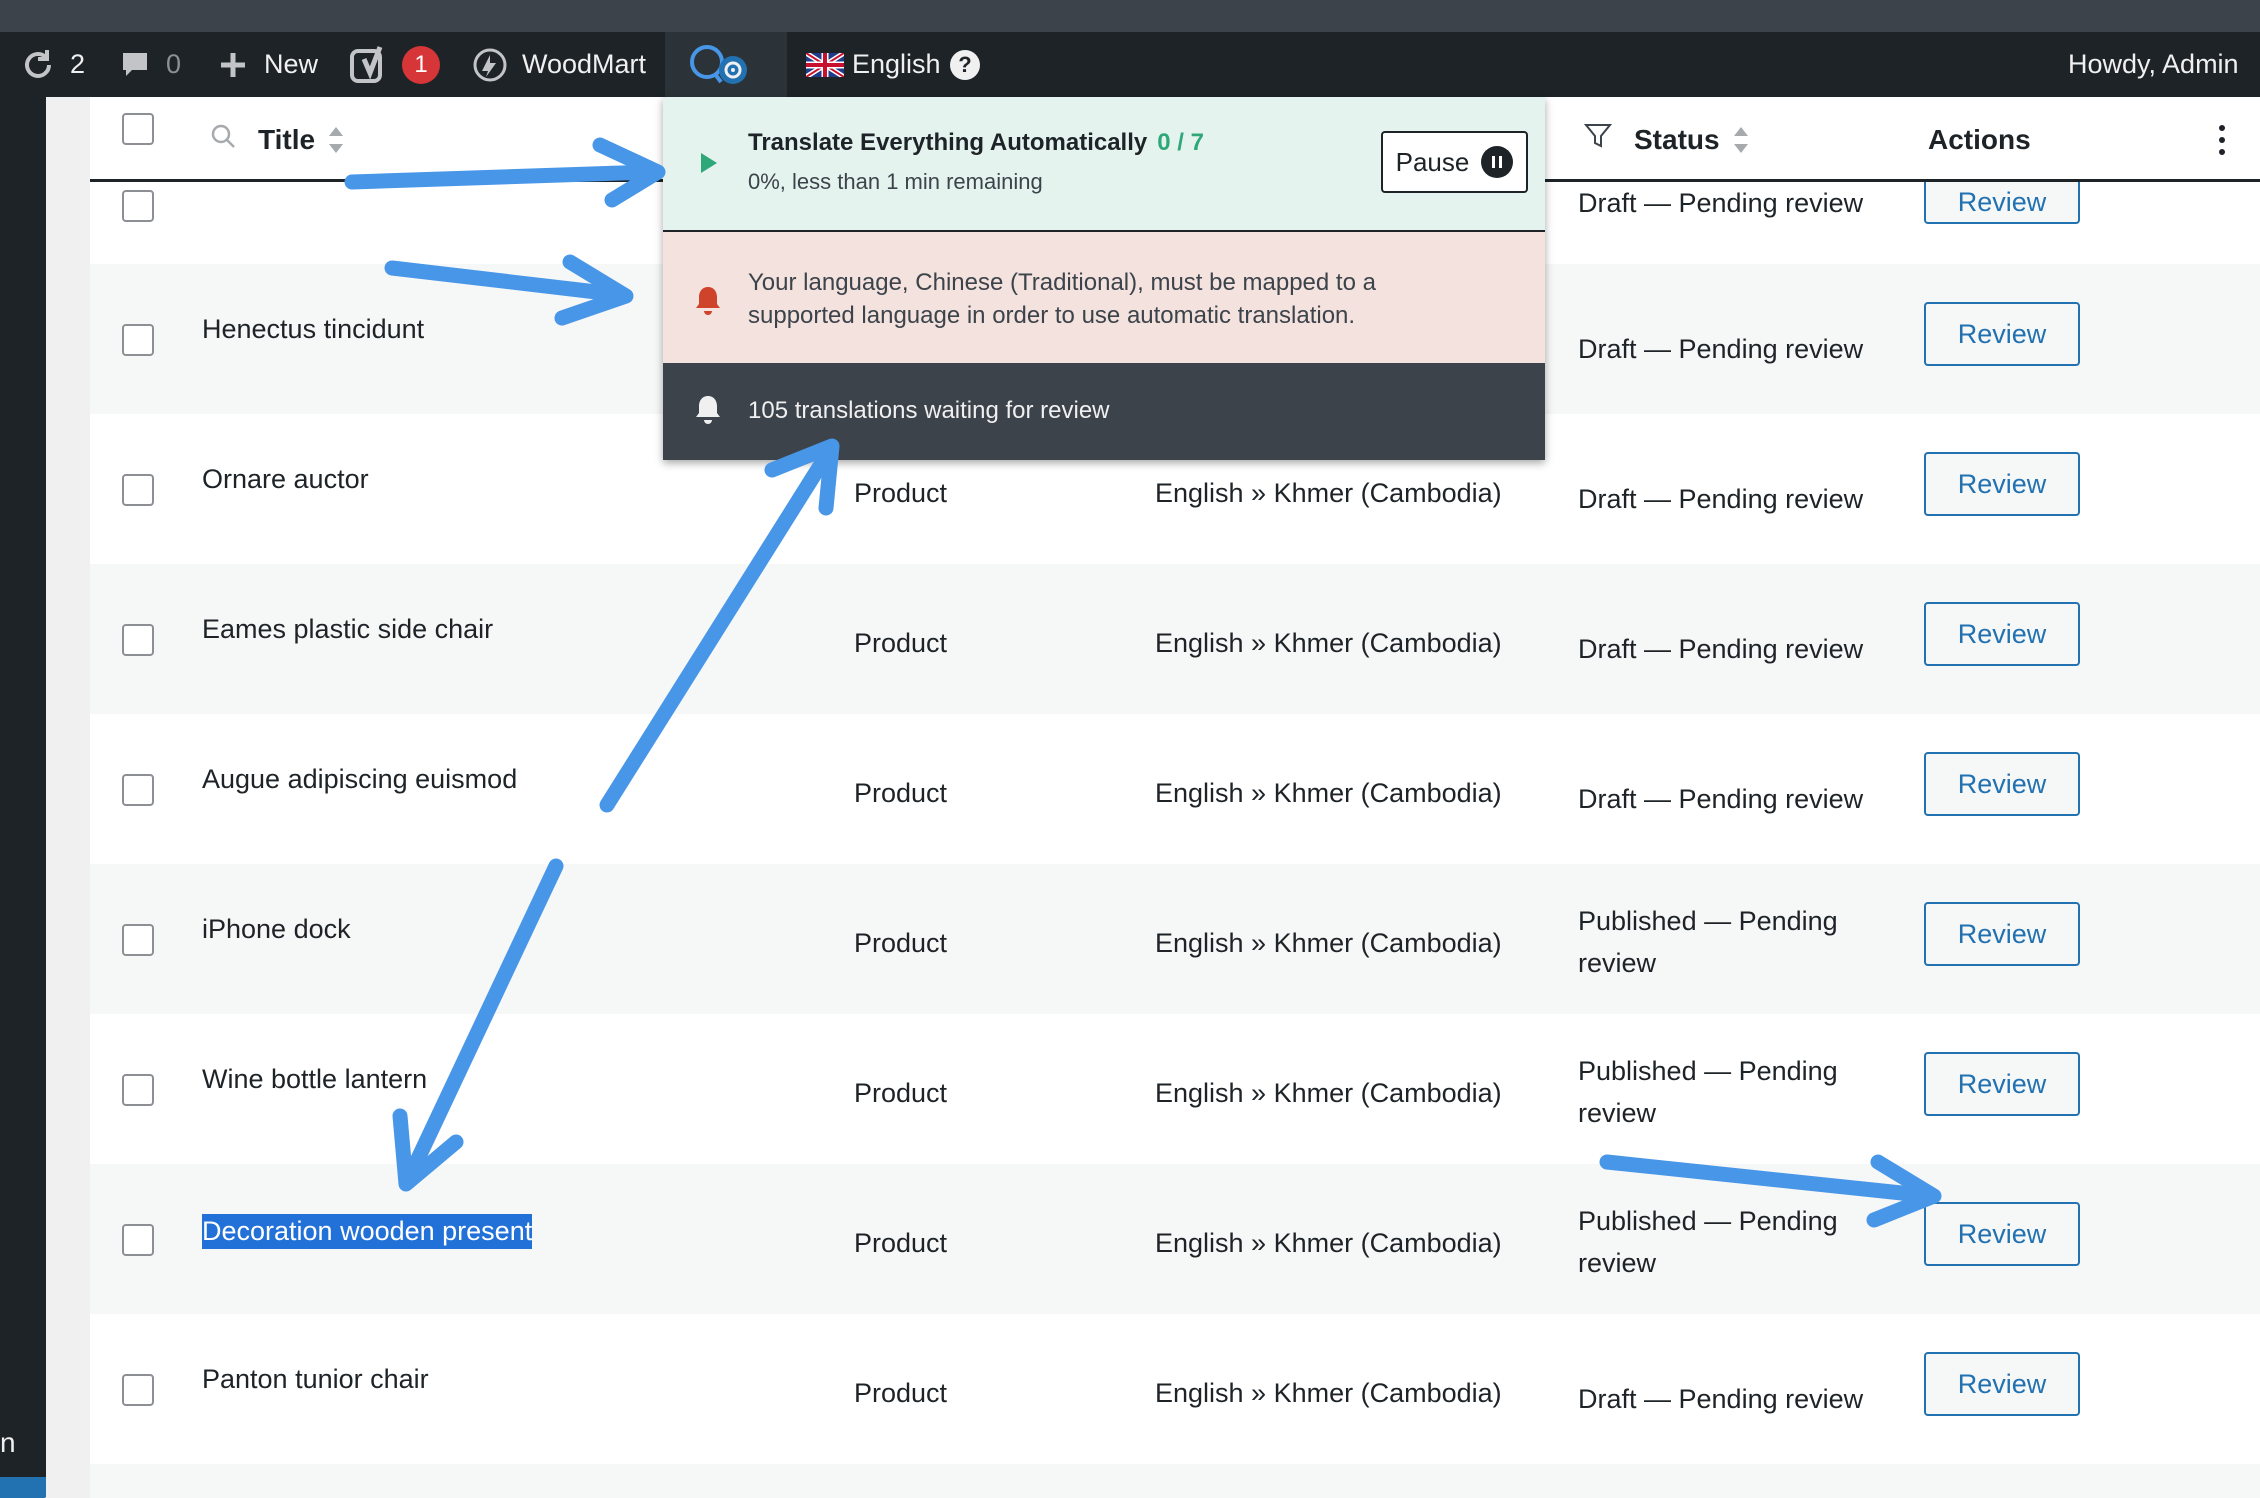 The height and width of the screenshot is (1498, 2260). I want to click on woodmart-icon, so click(490, 65).